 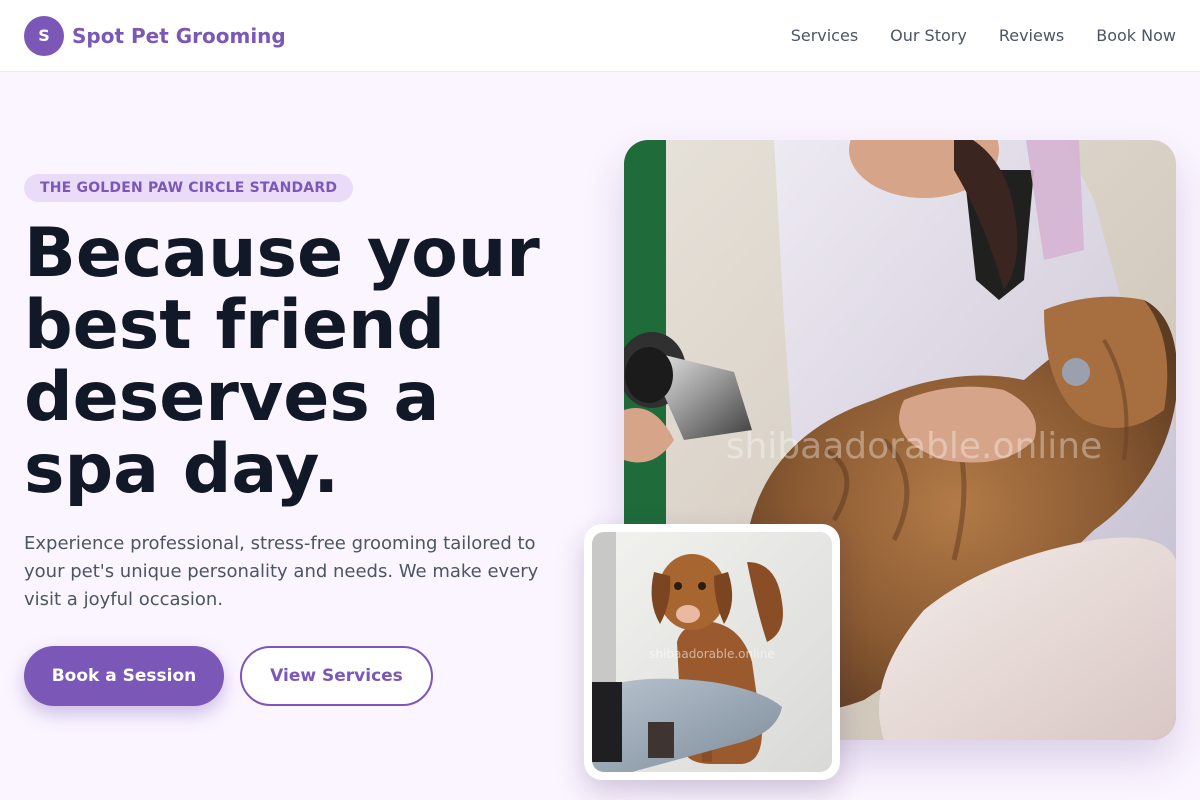 I want to click on nav-link-reviews: Reviews, so click(x=1031, y=35).